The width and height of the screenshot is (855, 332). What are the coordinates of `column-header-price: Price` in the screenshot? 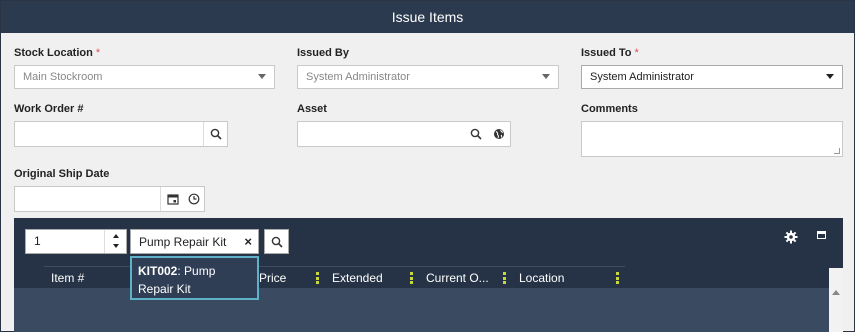 It's located at (288, 277).